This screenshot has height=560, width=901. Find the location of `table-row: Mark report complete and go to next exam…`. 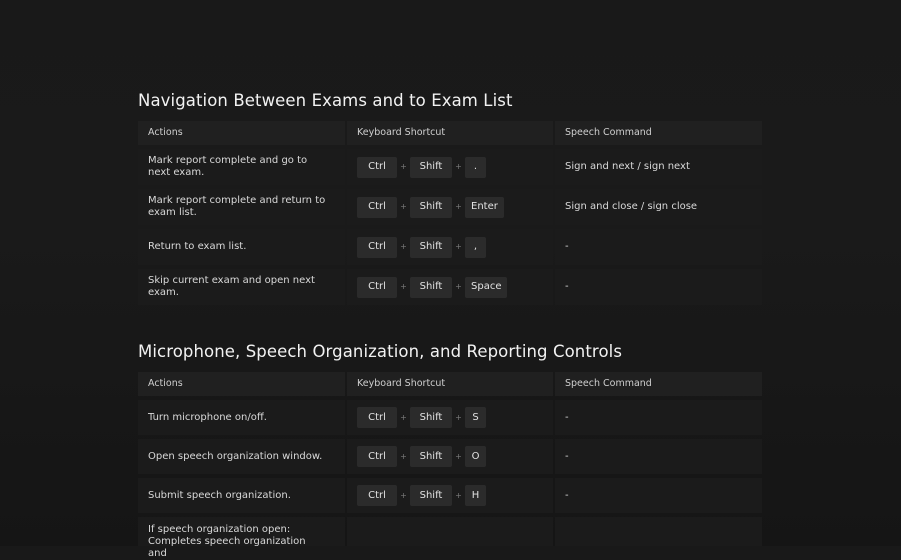

table-row: Mark report complete and go to next exam… is located at coordinates (450, 167).